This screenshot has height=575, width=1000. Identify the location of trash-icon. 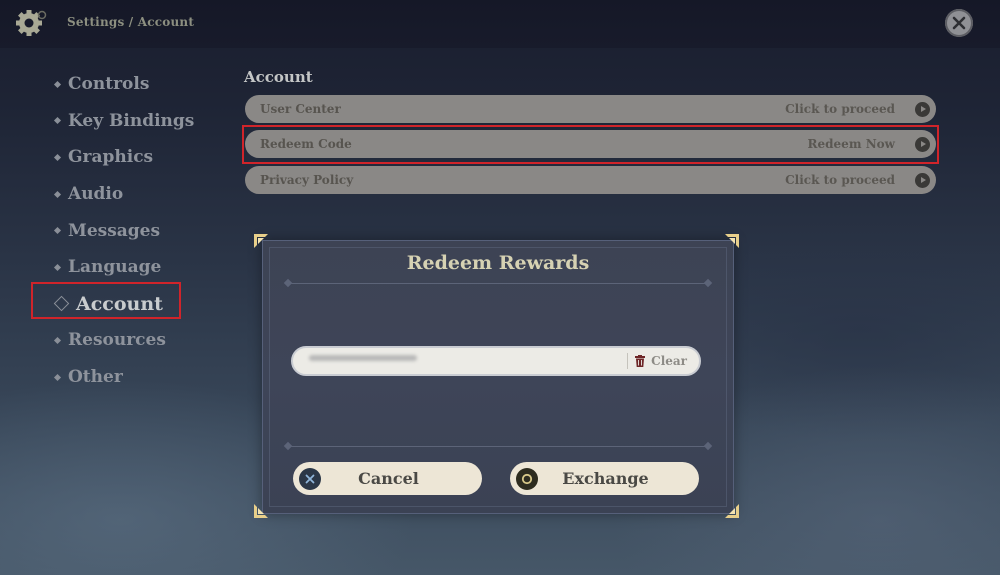
(640, 361).